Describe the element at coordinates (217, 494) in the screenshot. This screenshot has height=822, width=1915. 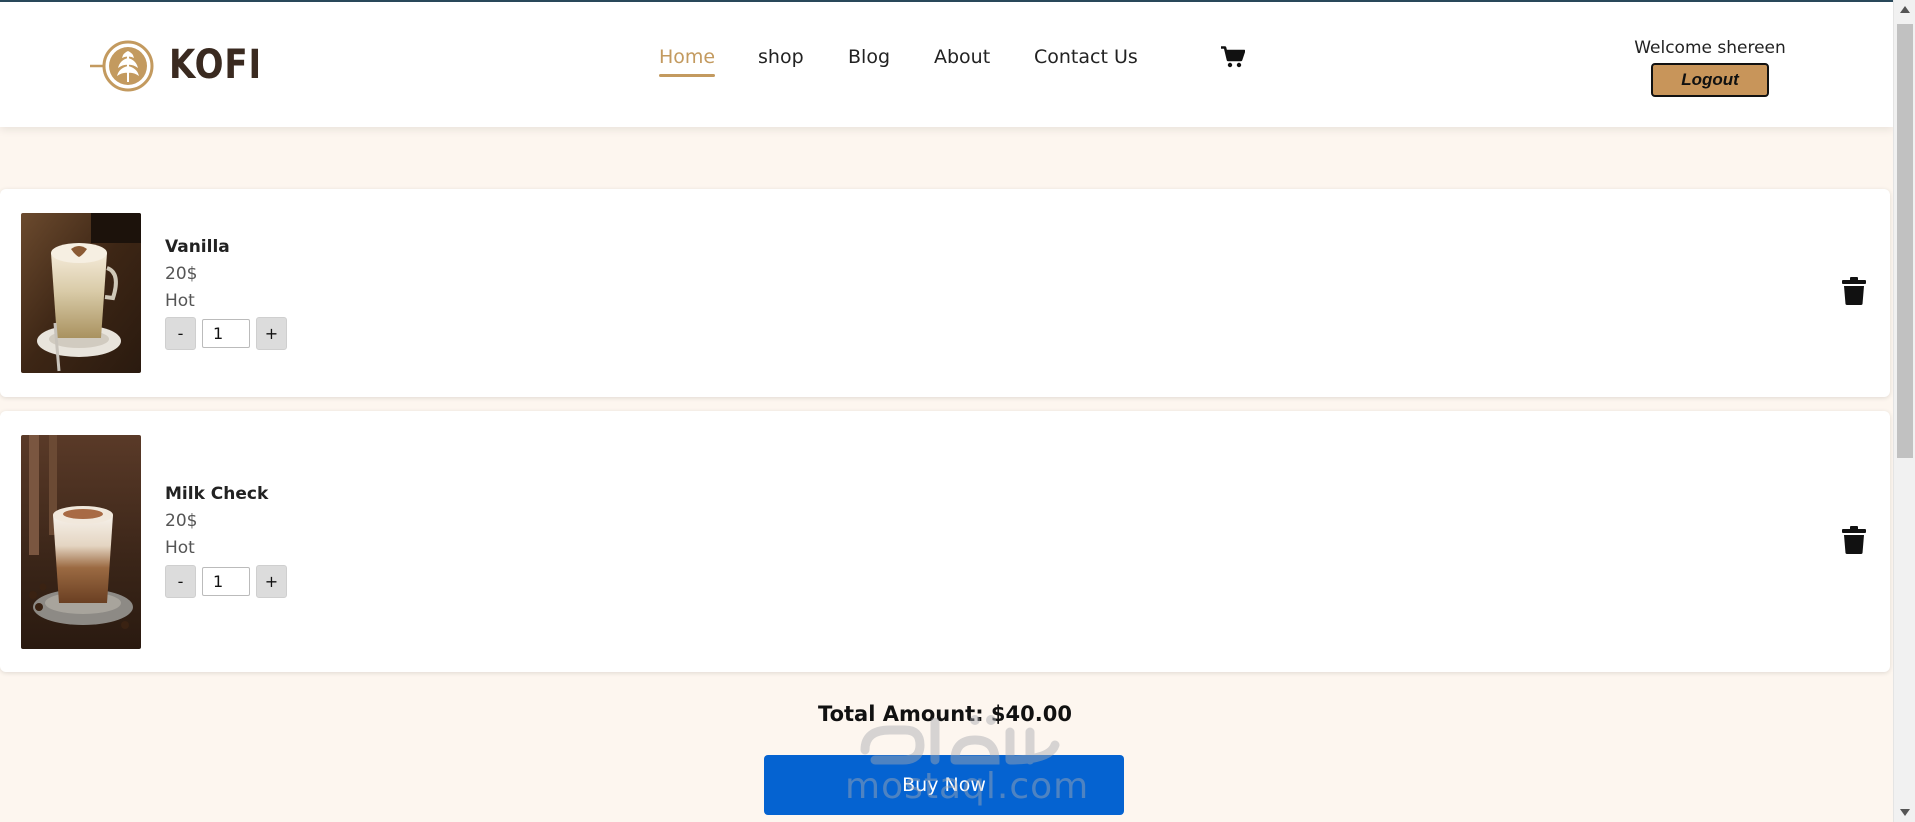
I see `item-name: Milk Check` at that location.